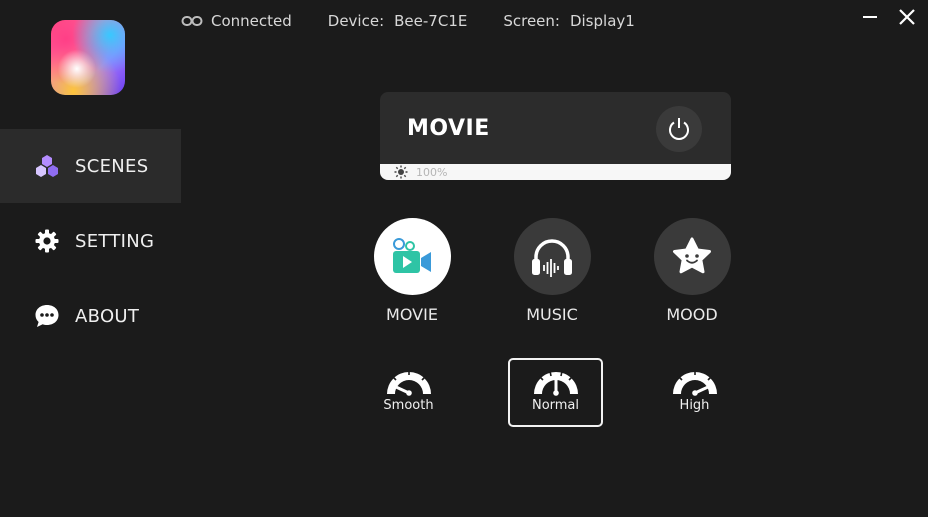  I want to click on minimize-button, so click(870, 17).